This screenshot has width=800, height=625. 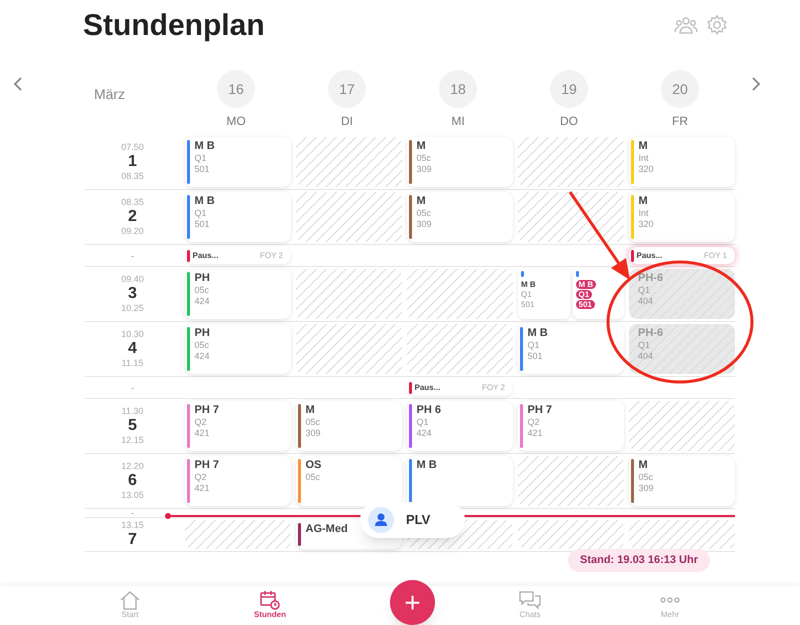 I want to click on subject-label: PH 6, so click(x=428, y=410).